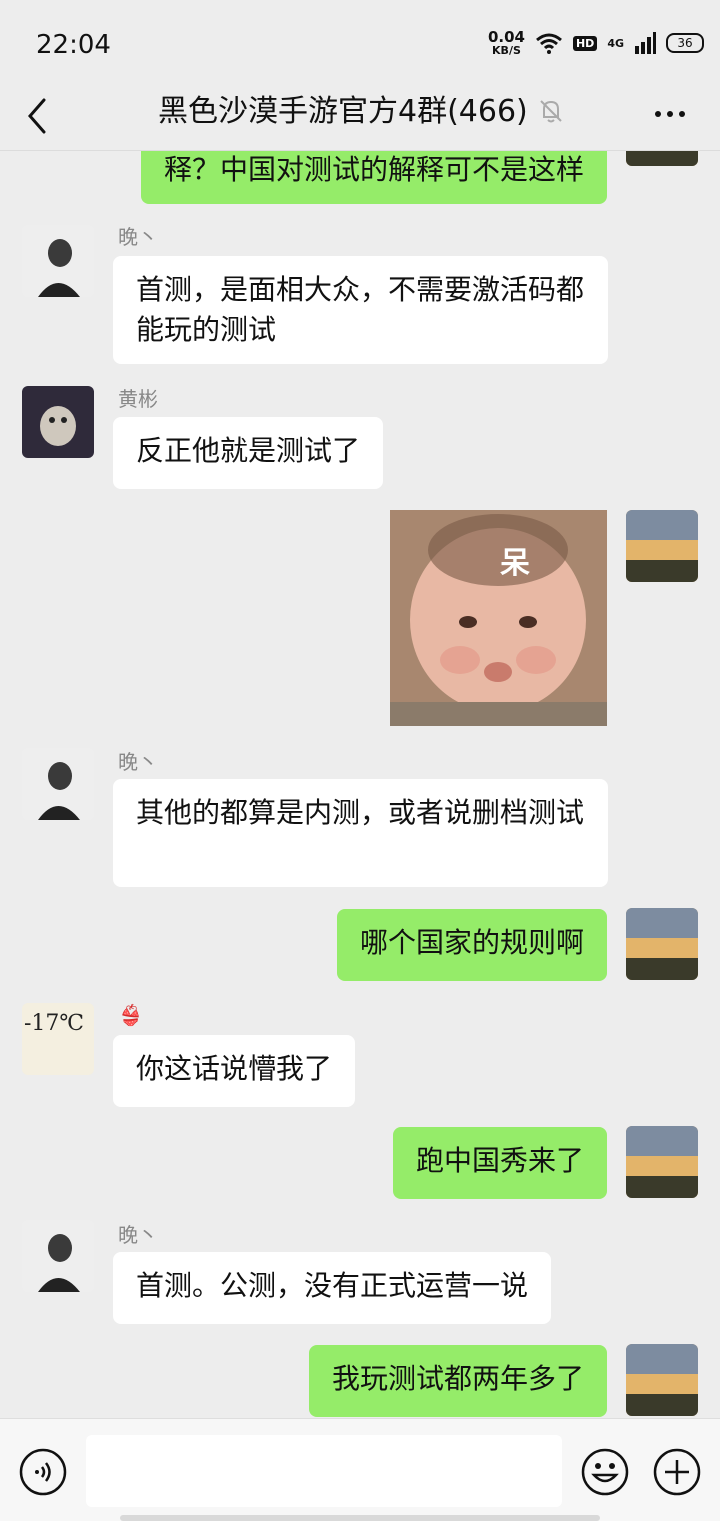 This screenshot has width=720, height=1521. I want to click on back-icon, so click(42, 116).